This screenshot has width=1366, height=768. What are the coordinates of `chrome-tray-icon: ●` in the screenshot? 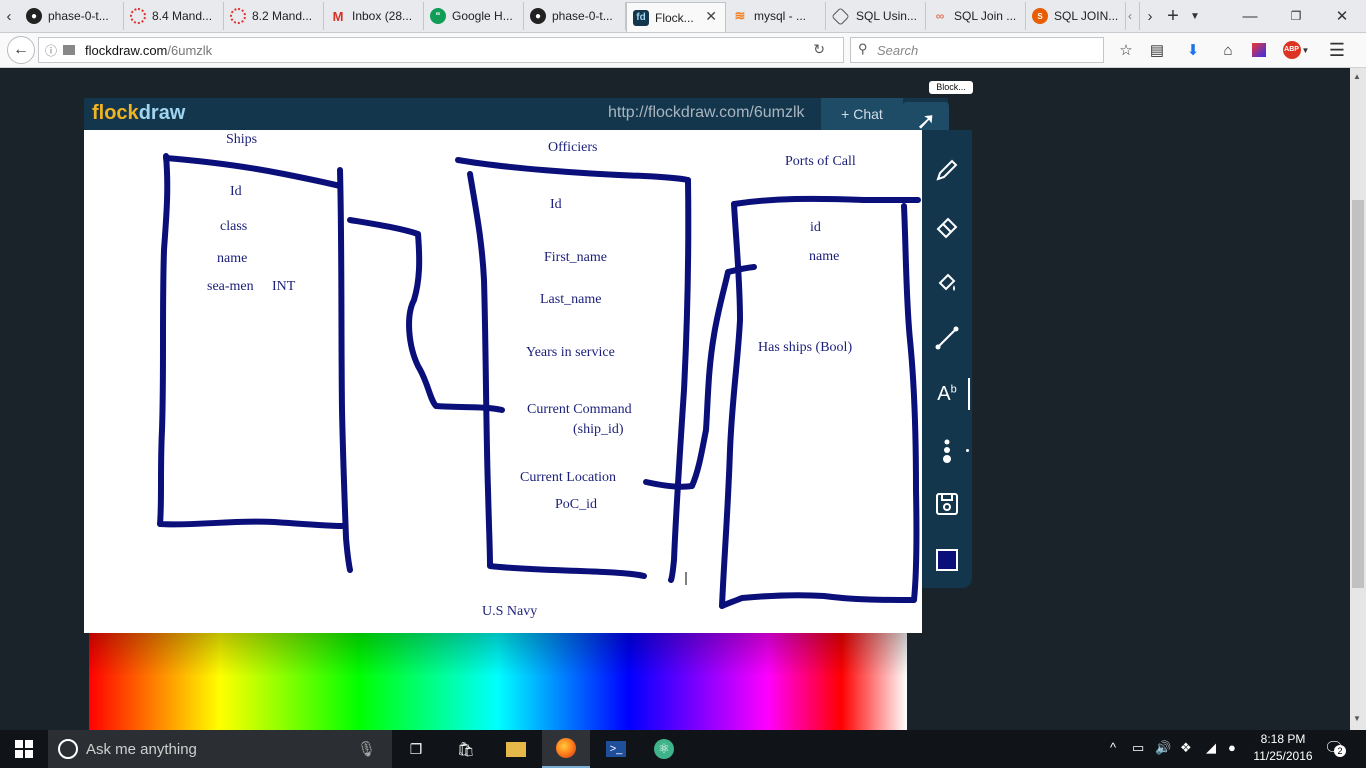 It's located at (1232, 747).